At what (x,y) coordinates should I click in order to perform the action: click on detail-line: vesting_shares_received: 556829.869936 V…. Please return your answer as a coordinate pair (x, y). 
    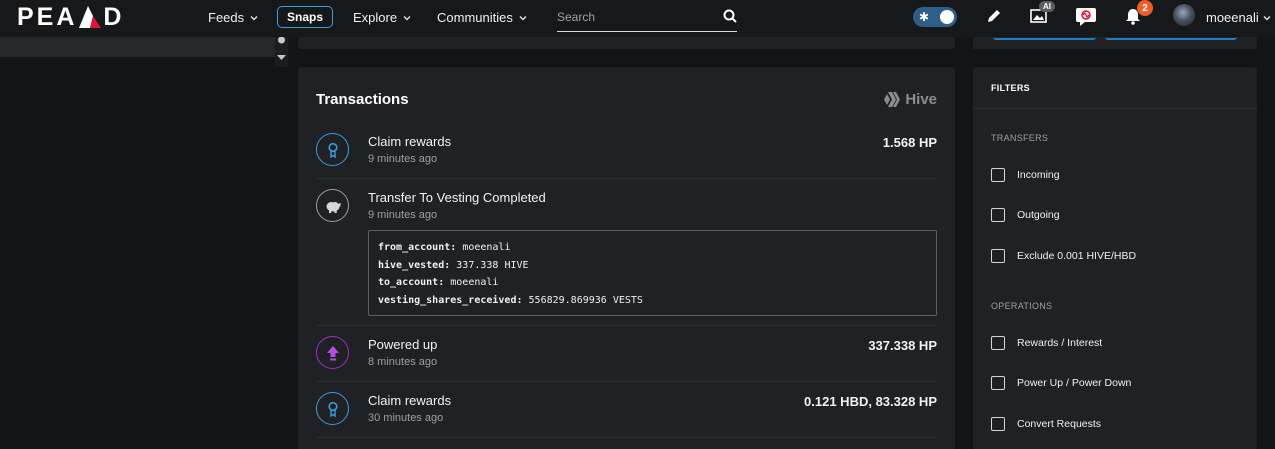
    Looking at the image, I should click on (510, 300).